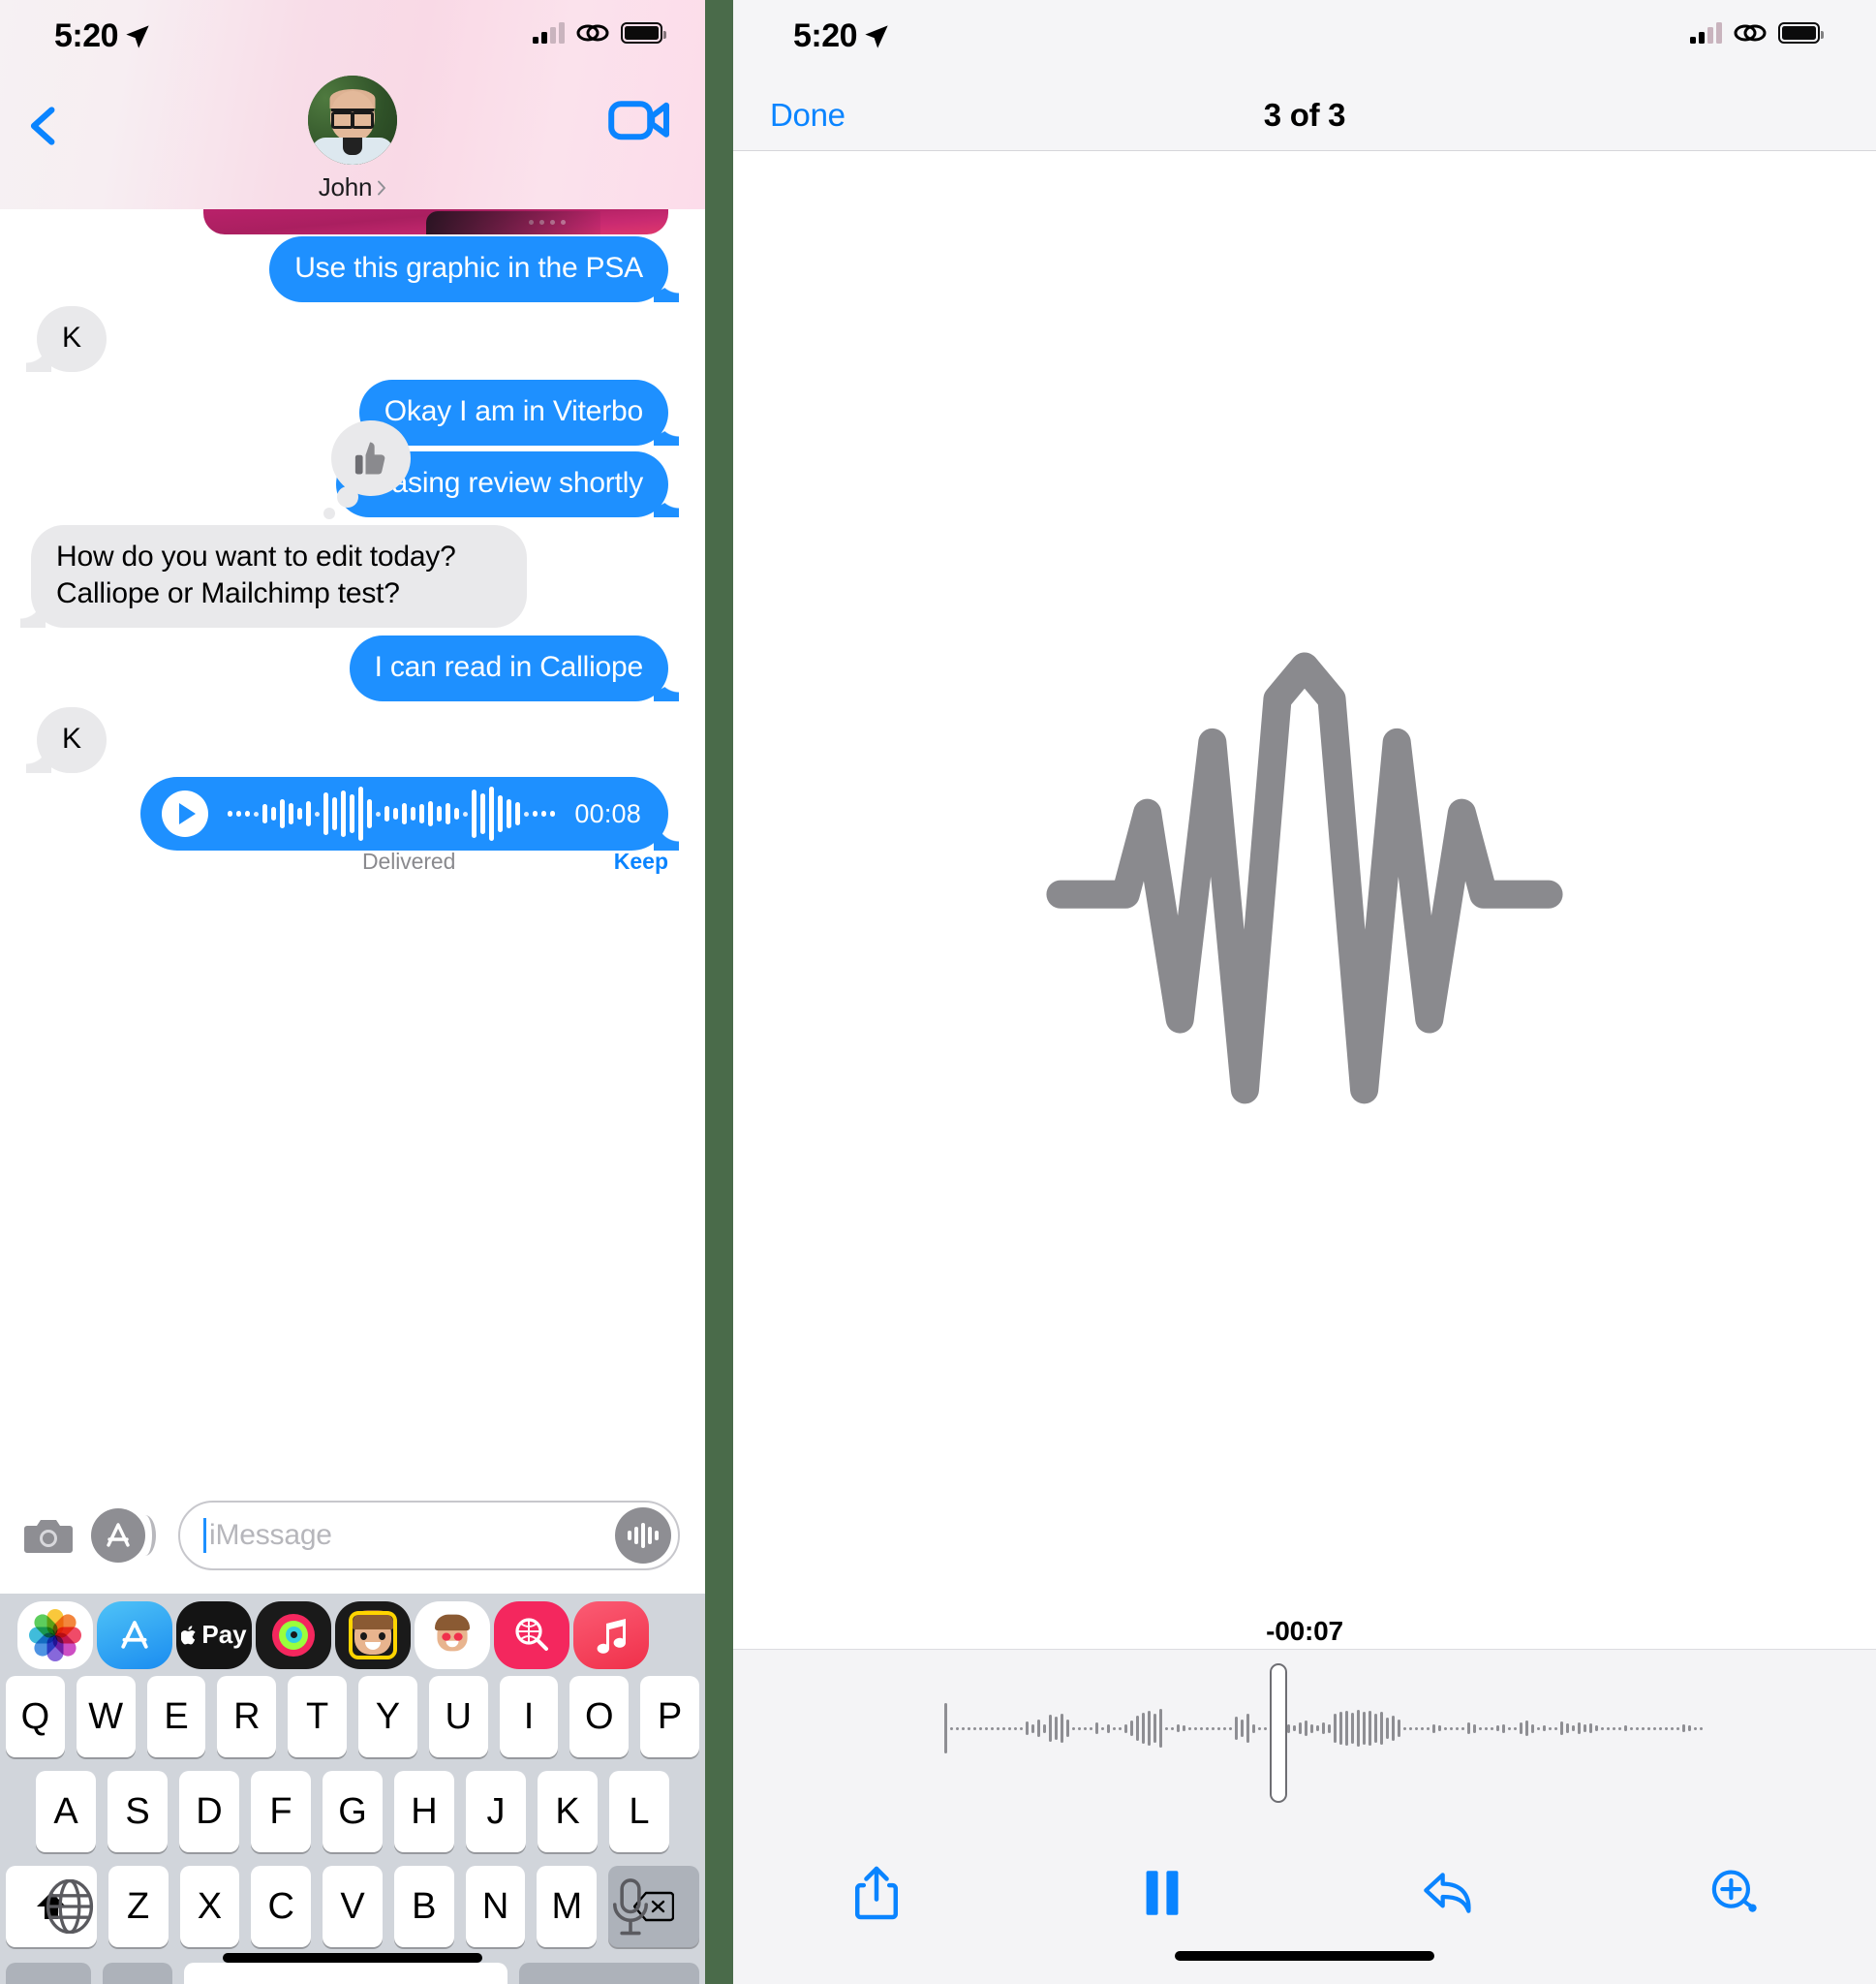 The width and height of the screenshot is (1876, 1984). I want to click on key-q: Q, so click(35, 1716).